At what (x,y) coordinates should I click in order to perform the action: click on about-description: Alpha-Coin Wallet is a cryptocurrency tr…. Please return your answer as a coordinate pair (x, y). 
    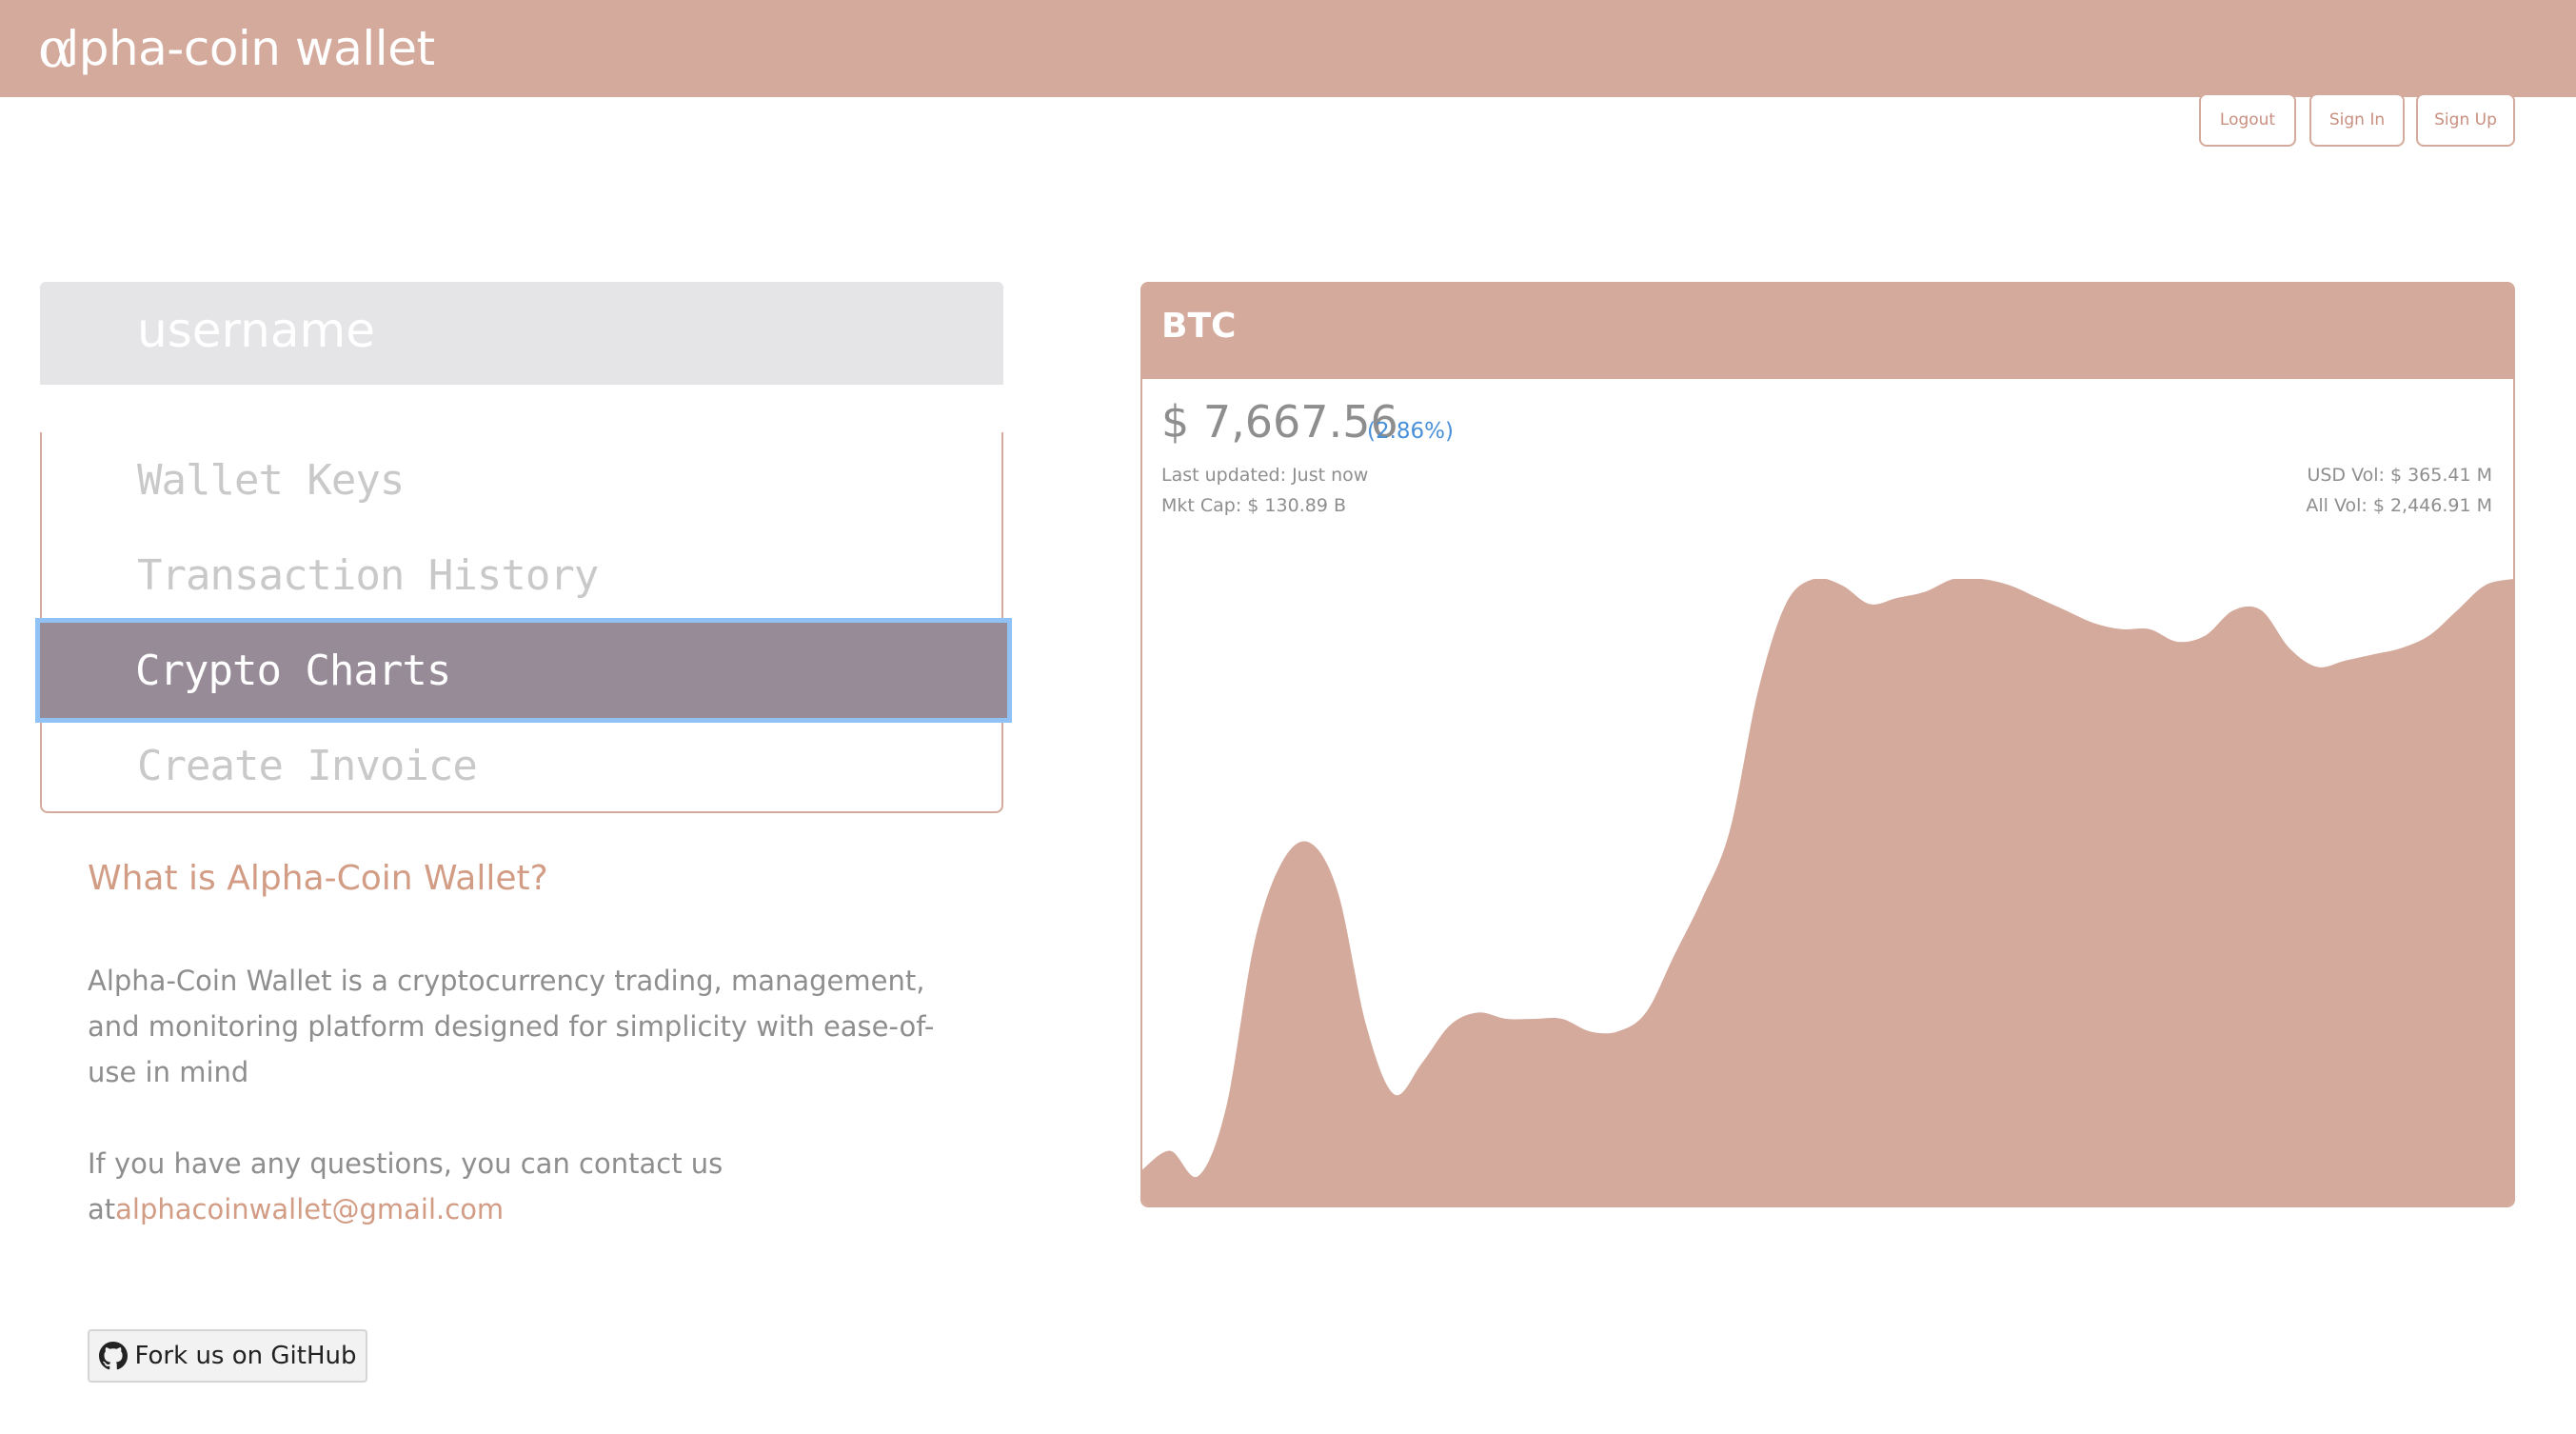
    Looking at the image, I should click on (511, 1026).